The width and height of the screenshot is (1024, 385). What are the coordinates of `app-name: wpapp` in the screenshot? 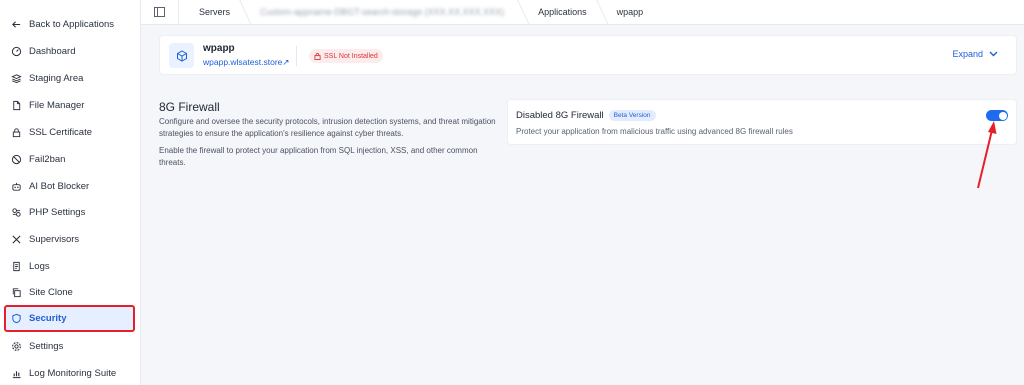 It's located at (219, 48).